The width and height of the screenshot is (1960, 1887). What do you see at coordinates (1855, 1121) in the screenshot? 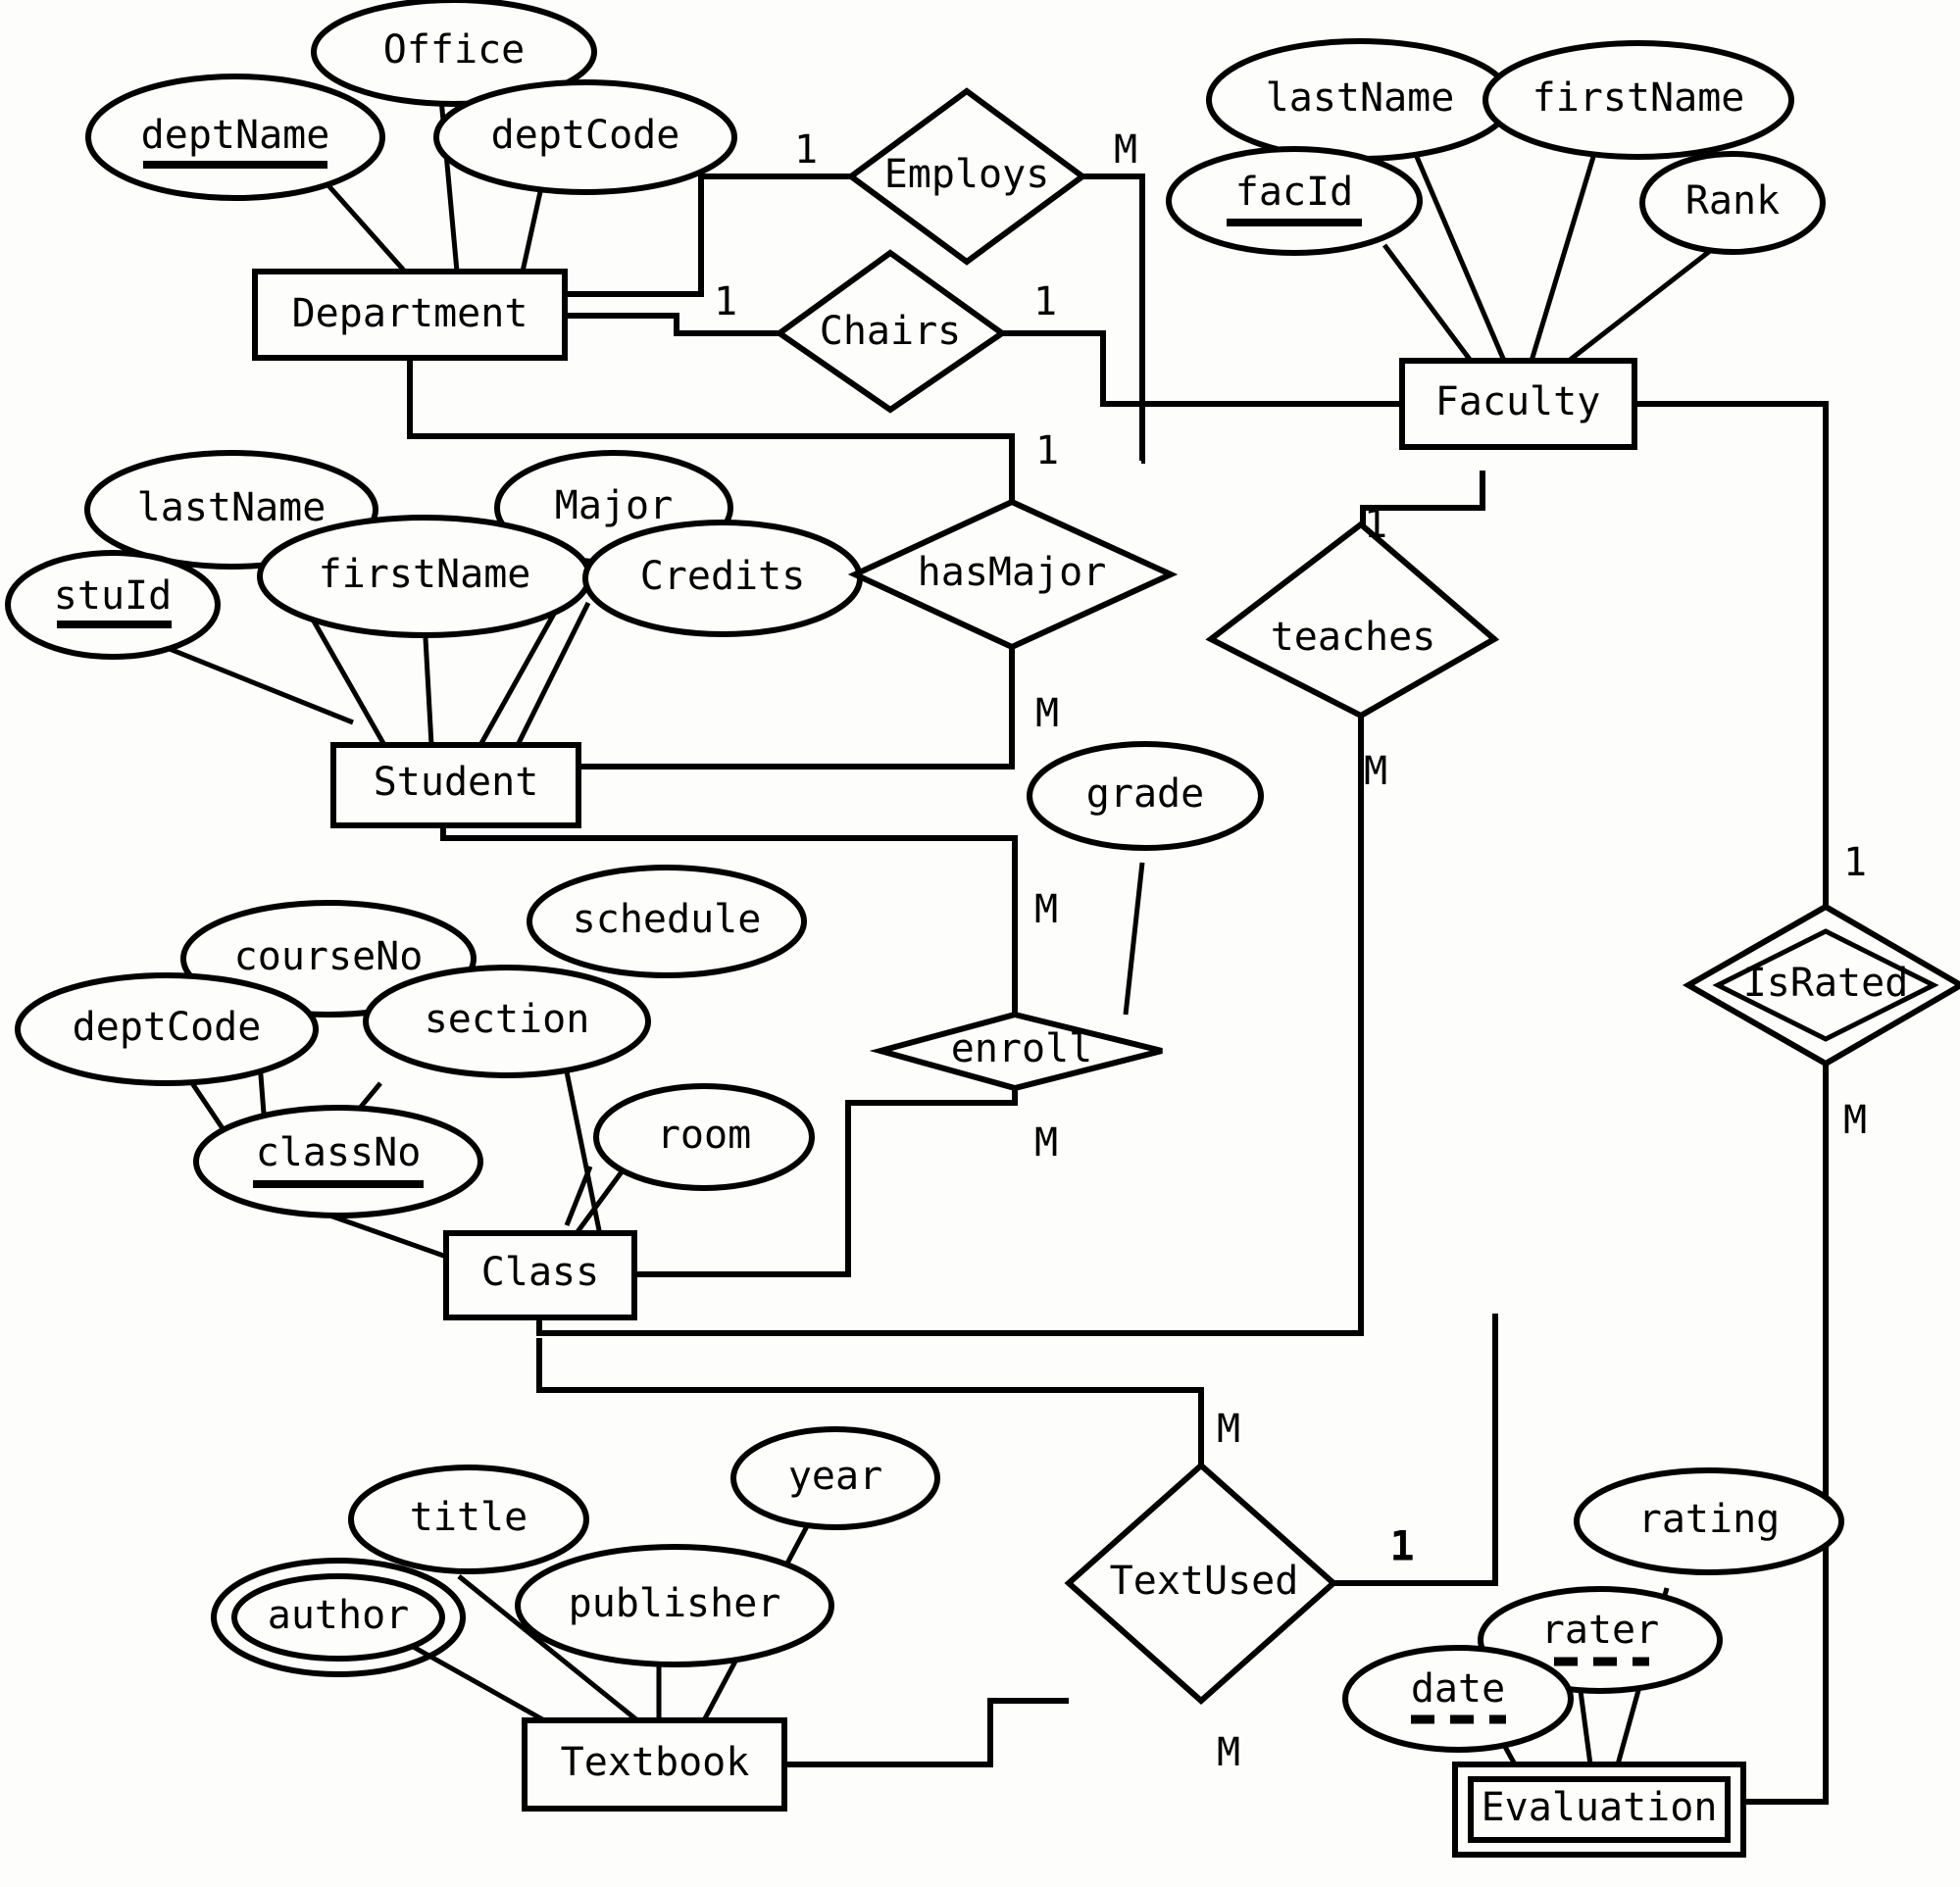
I see `cardinality-israted-bottom: M` at bounding box center [1855, 1121].